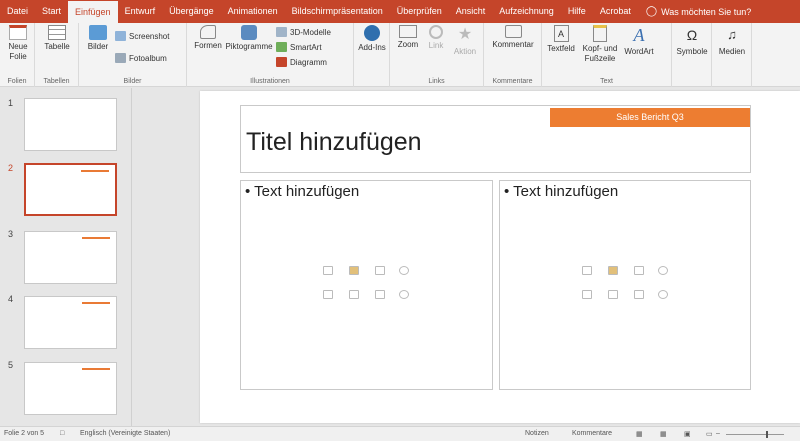  What do you see at coordinates (208, 32) in the screenshot?
I see `shapes-icon` at bounding box center [208, 32].